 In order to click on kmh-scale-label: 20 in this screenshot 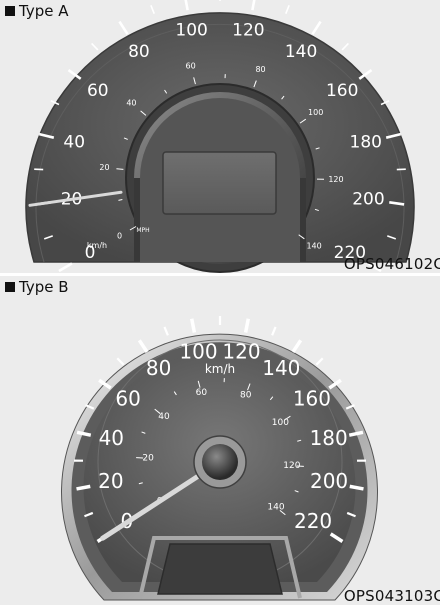, I will do `click(110, 481)`.